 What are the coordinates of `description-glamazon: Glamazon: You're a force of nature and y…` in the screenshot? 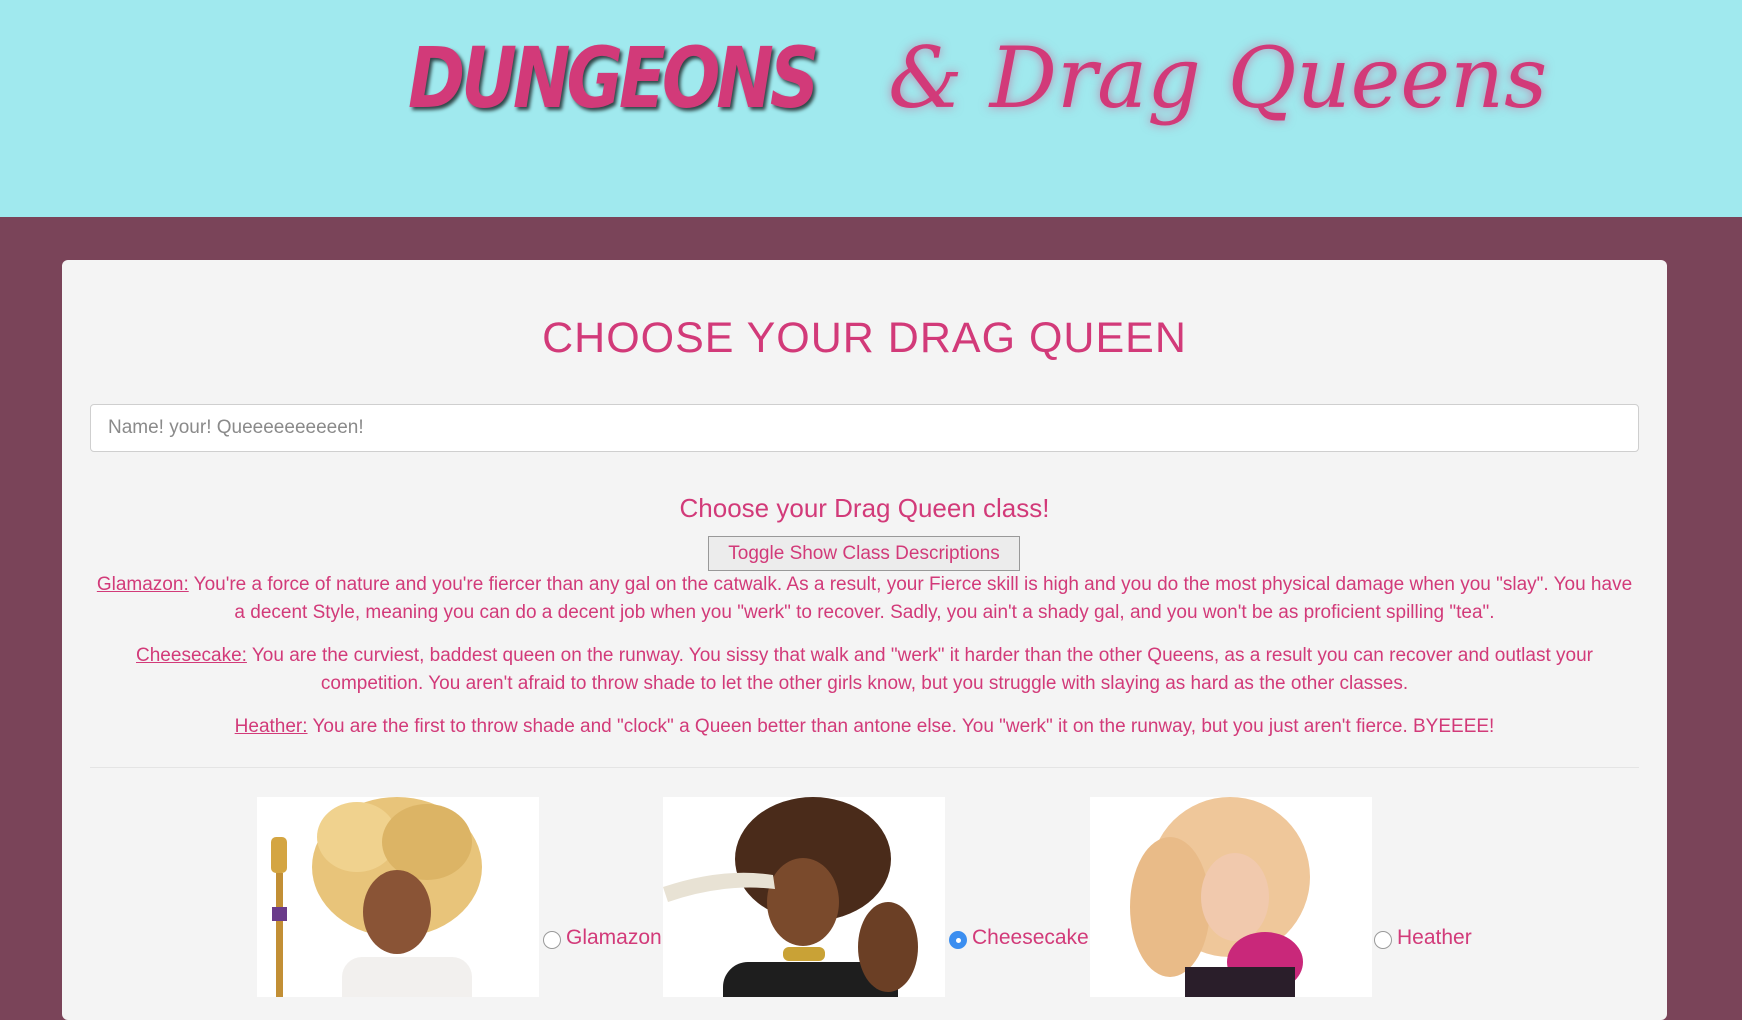 It's located at (864, 599).